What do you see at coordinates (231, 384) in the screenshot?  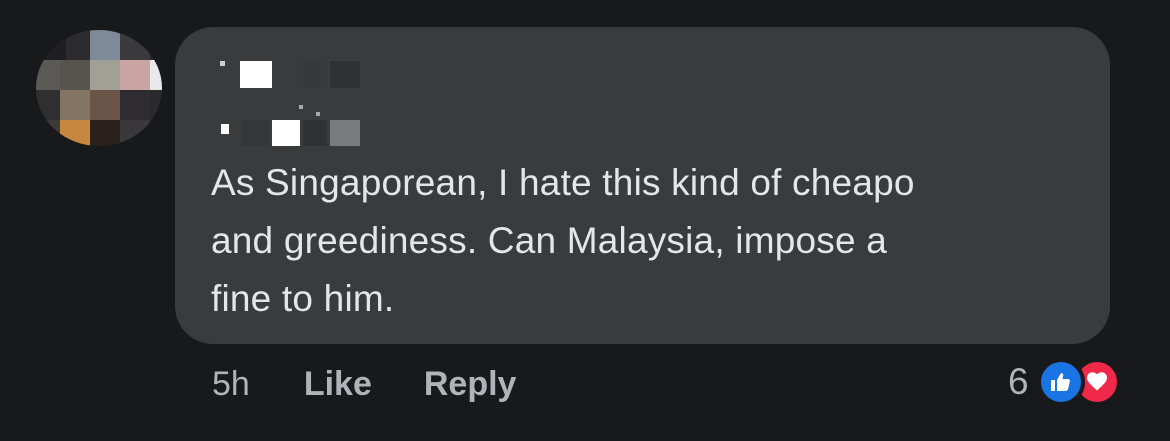 I see `comment-timestamp: 5h` at bounding box center [231, 384].